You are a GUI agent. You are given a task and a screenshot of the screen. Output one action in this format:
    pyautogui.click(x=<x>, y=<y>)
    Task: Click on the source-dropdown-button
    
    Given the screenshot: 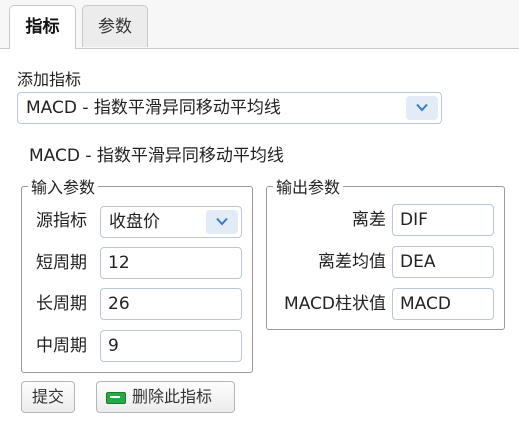 What is the action you would take?
    pyautogui.click(x=222, y=222)
    